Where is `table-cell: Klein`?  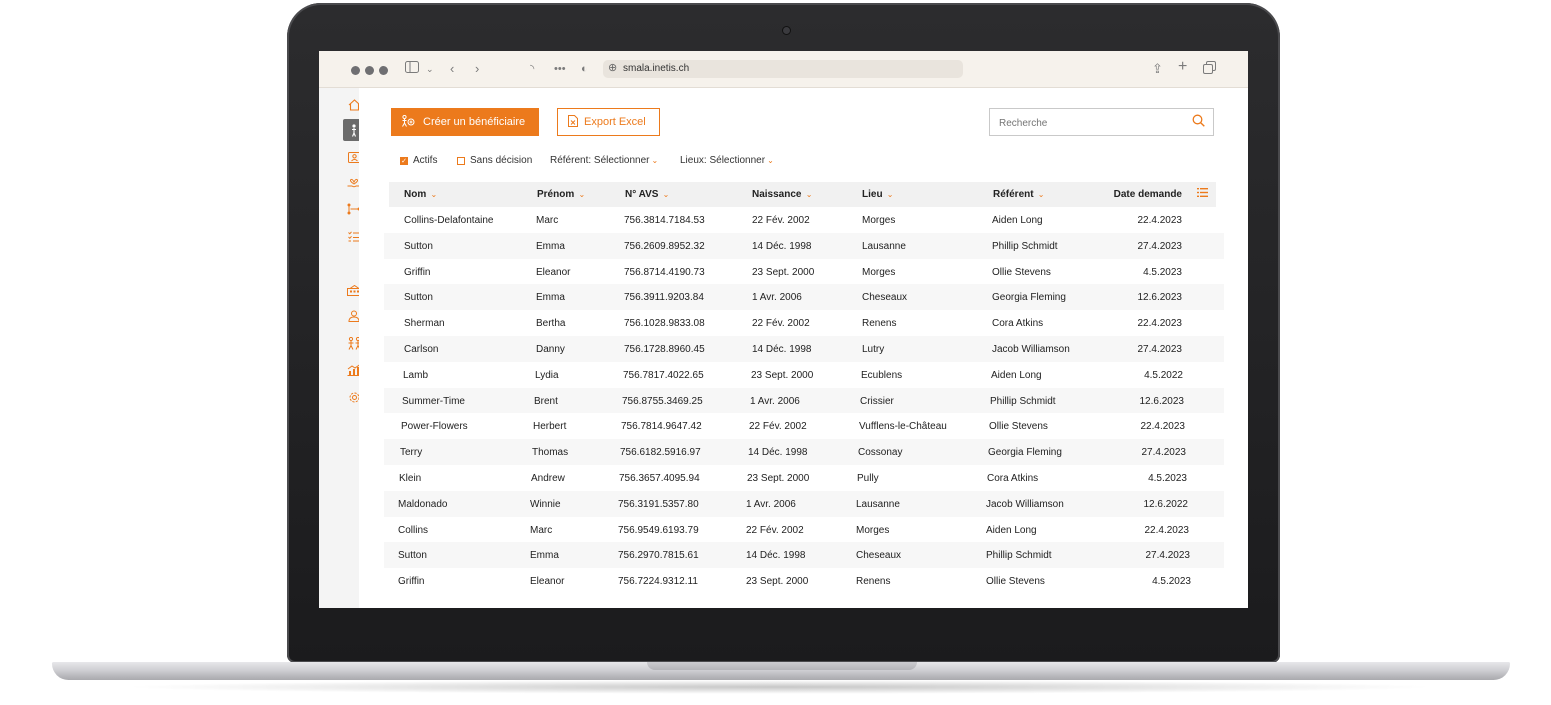
table-cell: Klein is located at coordinates (410, 478).